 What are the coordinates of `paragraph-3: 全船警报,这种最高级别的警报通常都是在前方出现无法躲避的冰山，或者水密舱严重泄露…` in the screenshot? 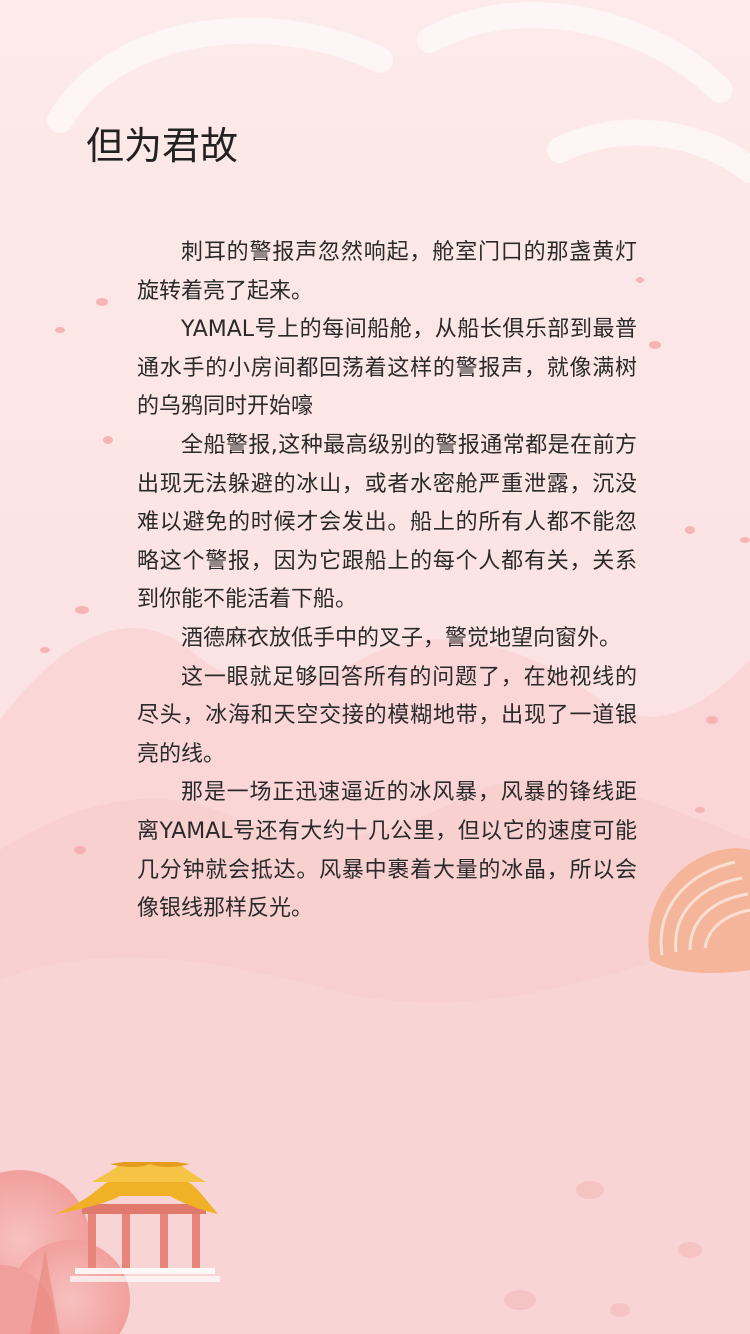 It's located at (387, 522).